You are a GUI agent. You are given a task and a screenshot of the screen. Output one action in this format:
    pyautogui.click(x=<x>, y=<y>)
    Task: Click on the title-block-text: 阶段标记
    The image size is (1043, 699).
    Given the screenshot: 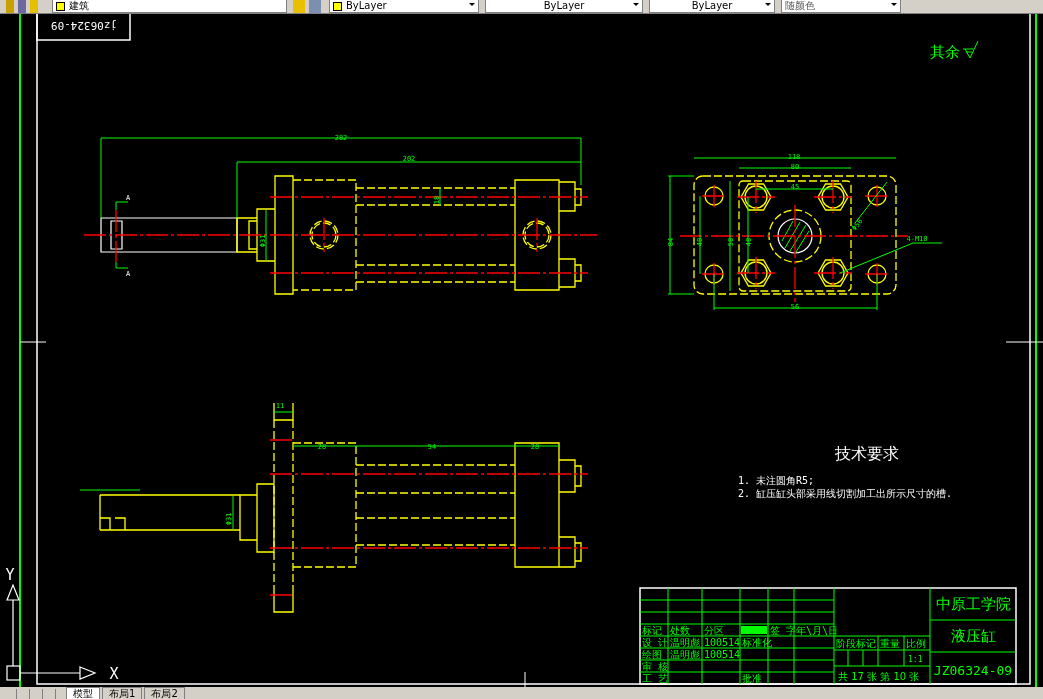 What is the action you would take?
    pyautogui.click(x=856, y=643)
    